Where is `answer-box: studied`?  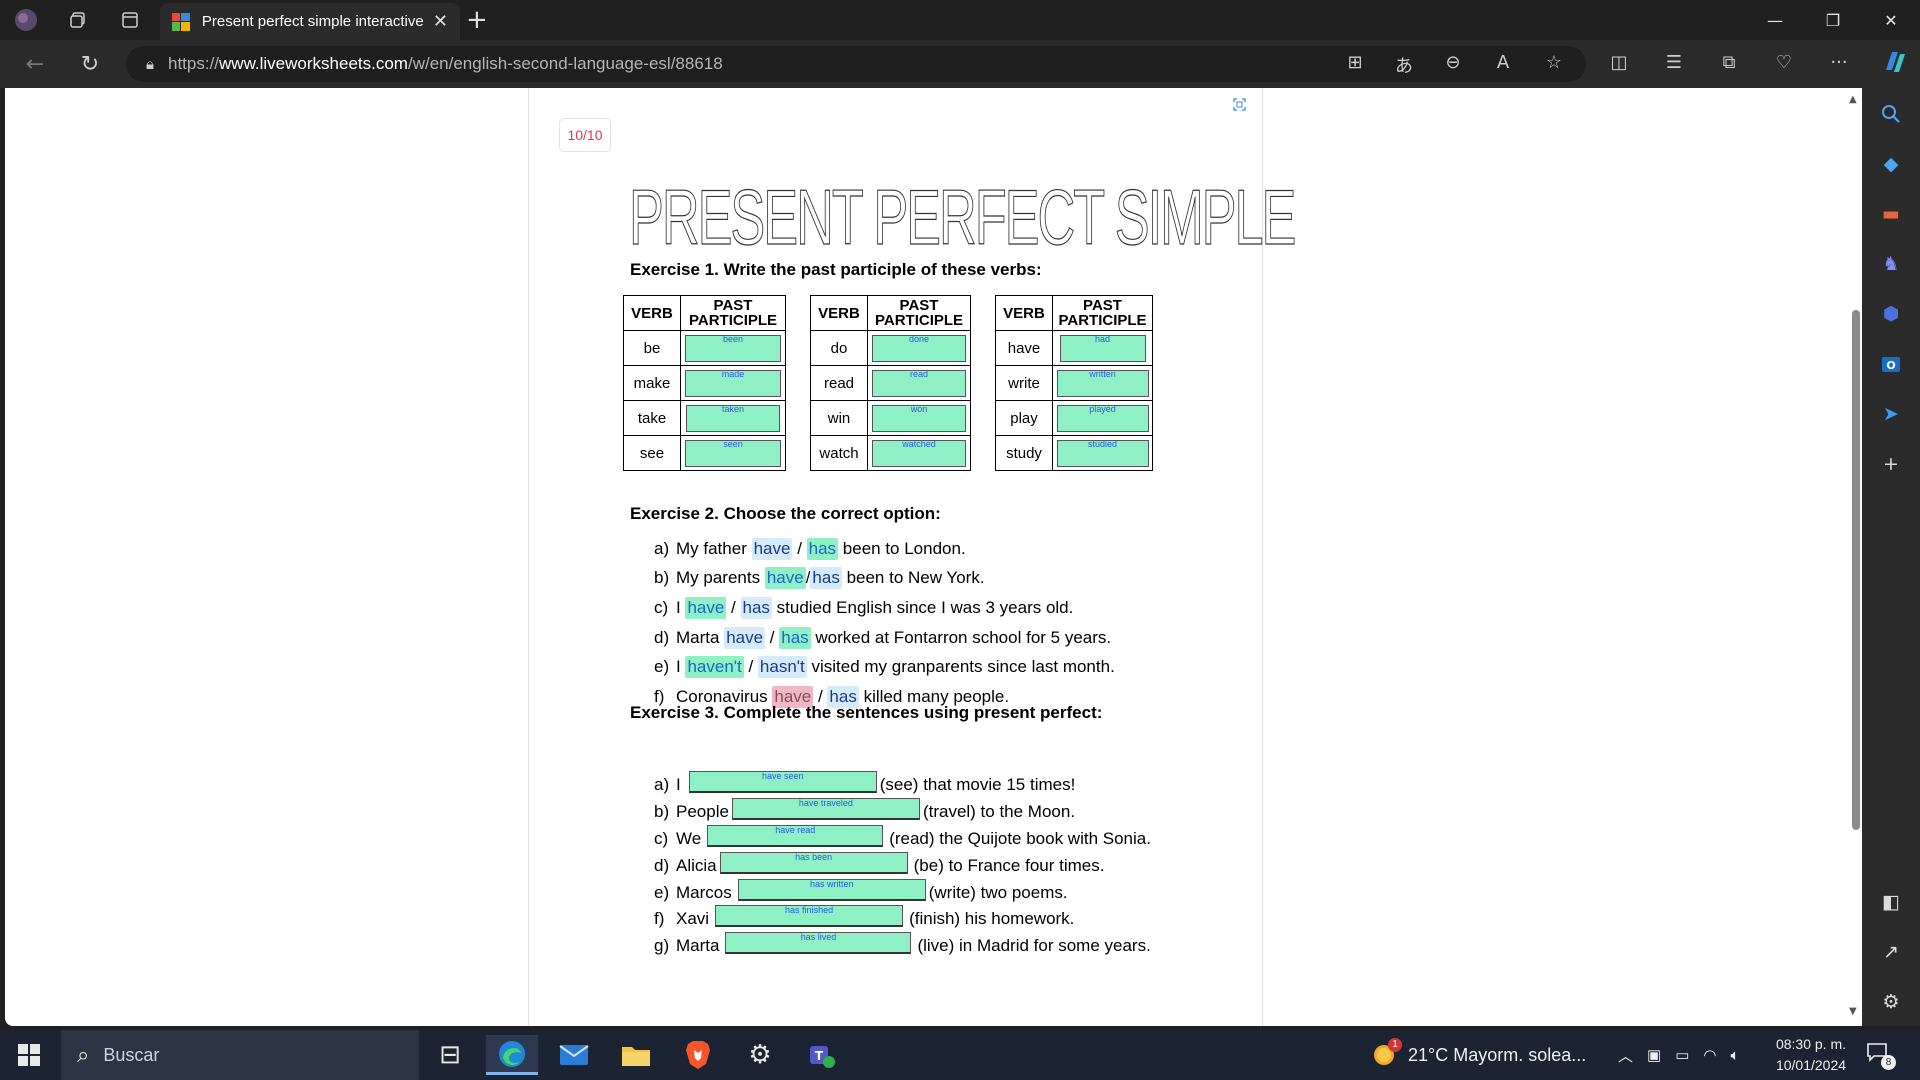
answer-box: studied is located at coordinates (1102, 453).